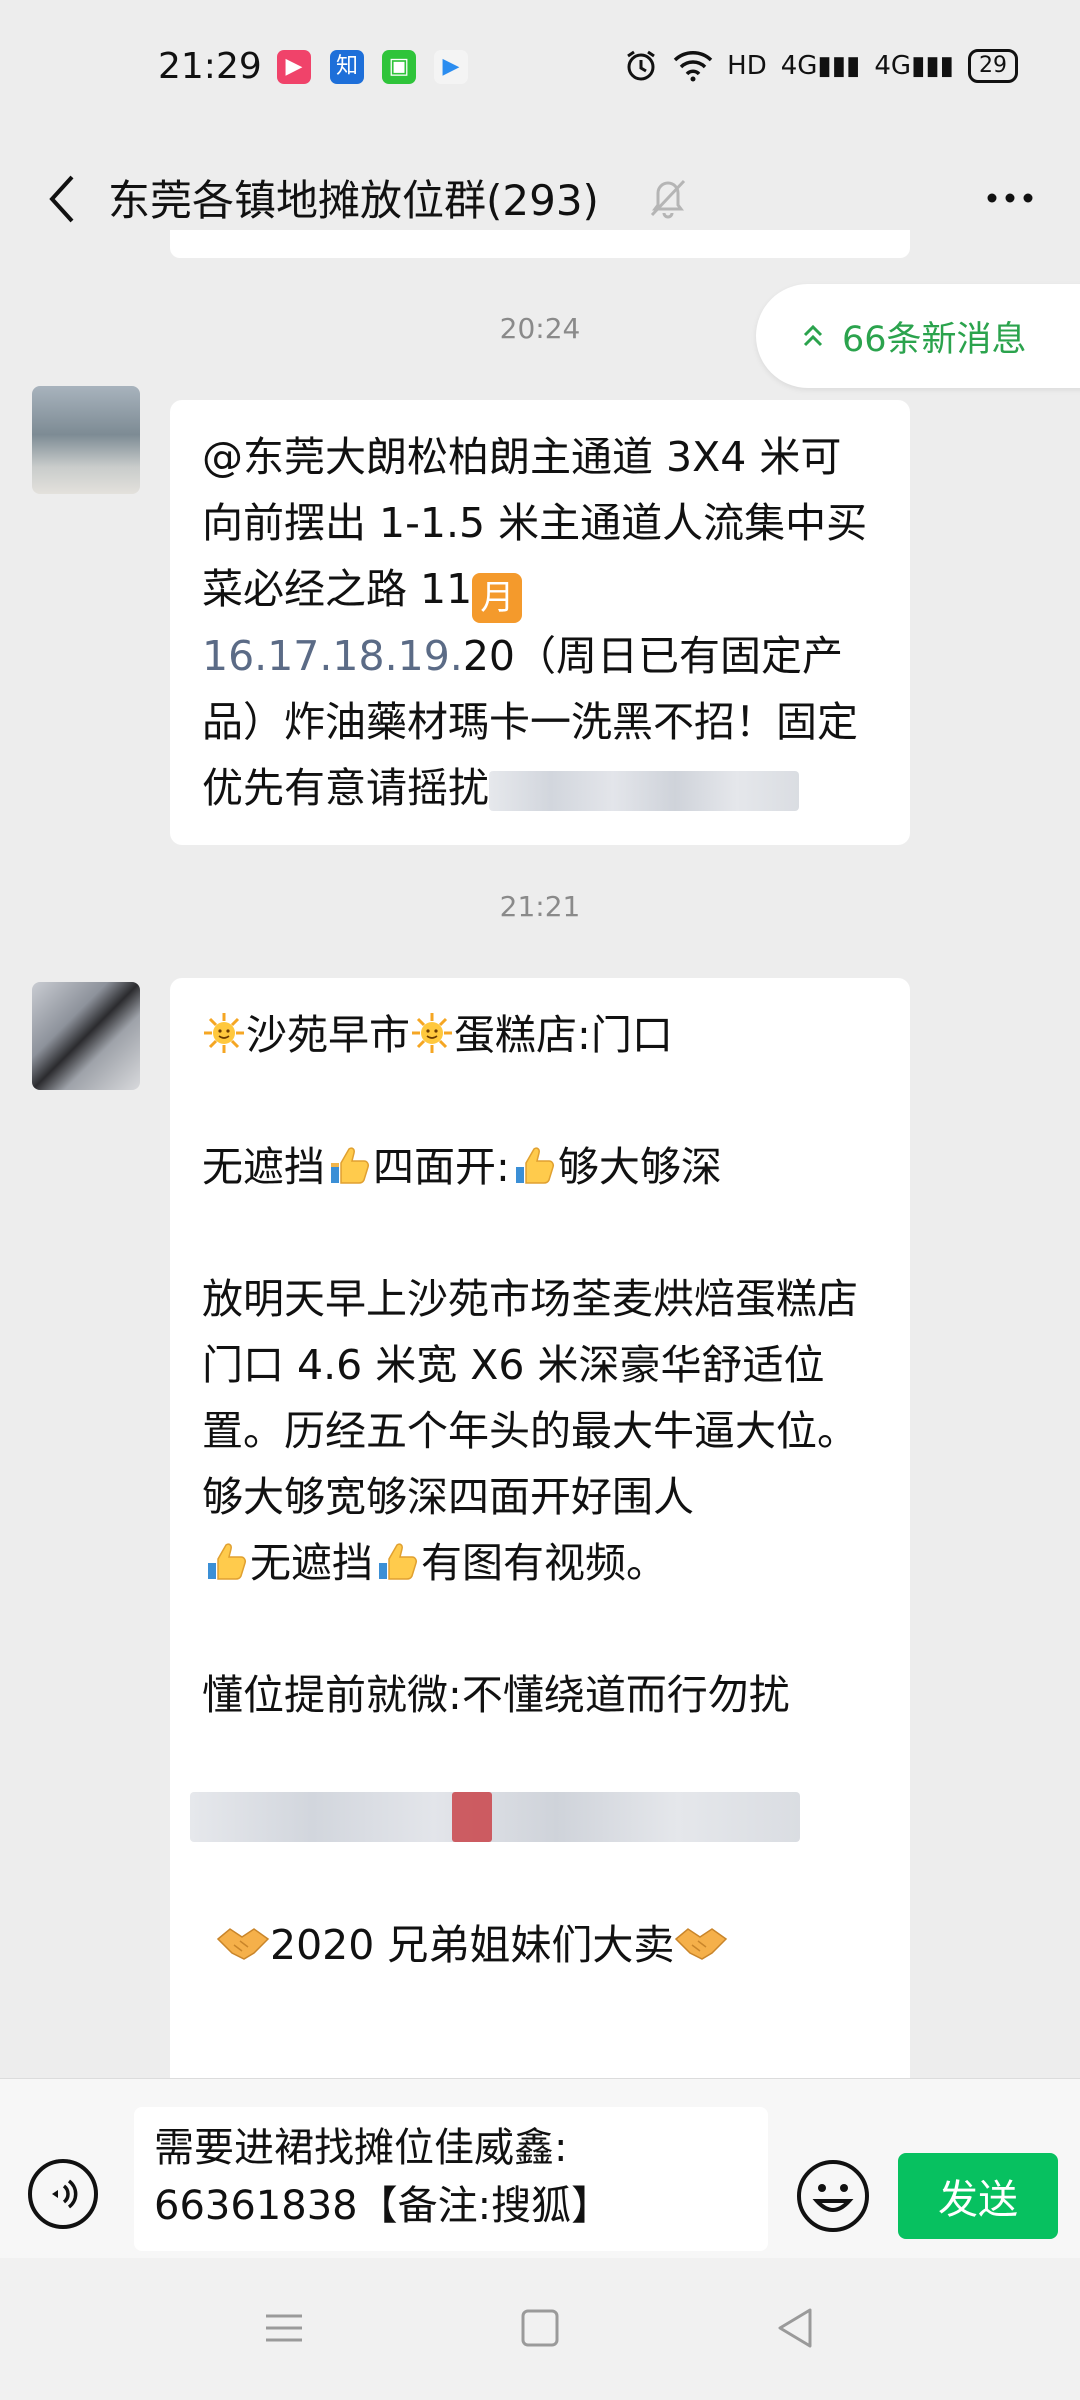 Image resolution: width=1080 pixels, height=2400 pixels. What do you see at coordinates (284, 2328) in the screenshot?
I see `menu-nav-icon` at bounding box center [284, 2328].